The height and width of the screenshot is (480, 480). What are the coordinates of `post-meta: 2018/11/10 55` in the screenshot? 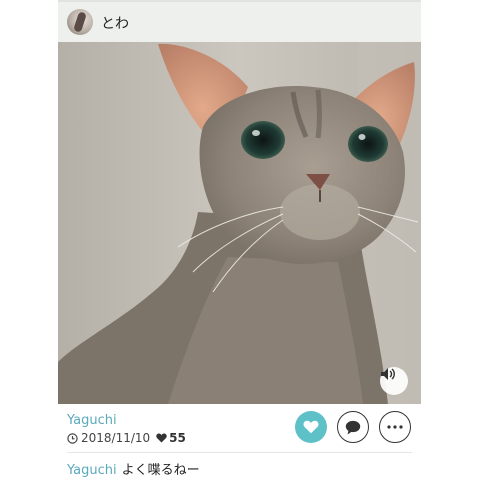 It's located at (126, 438).